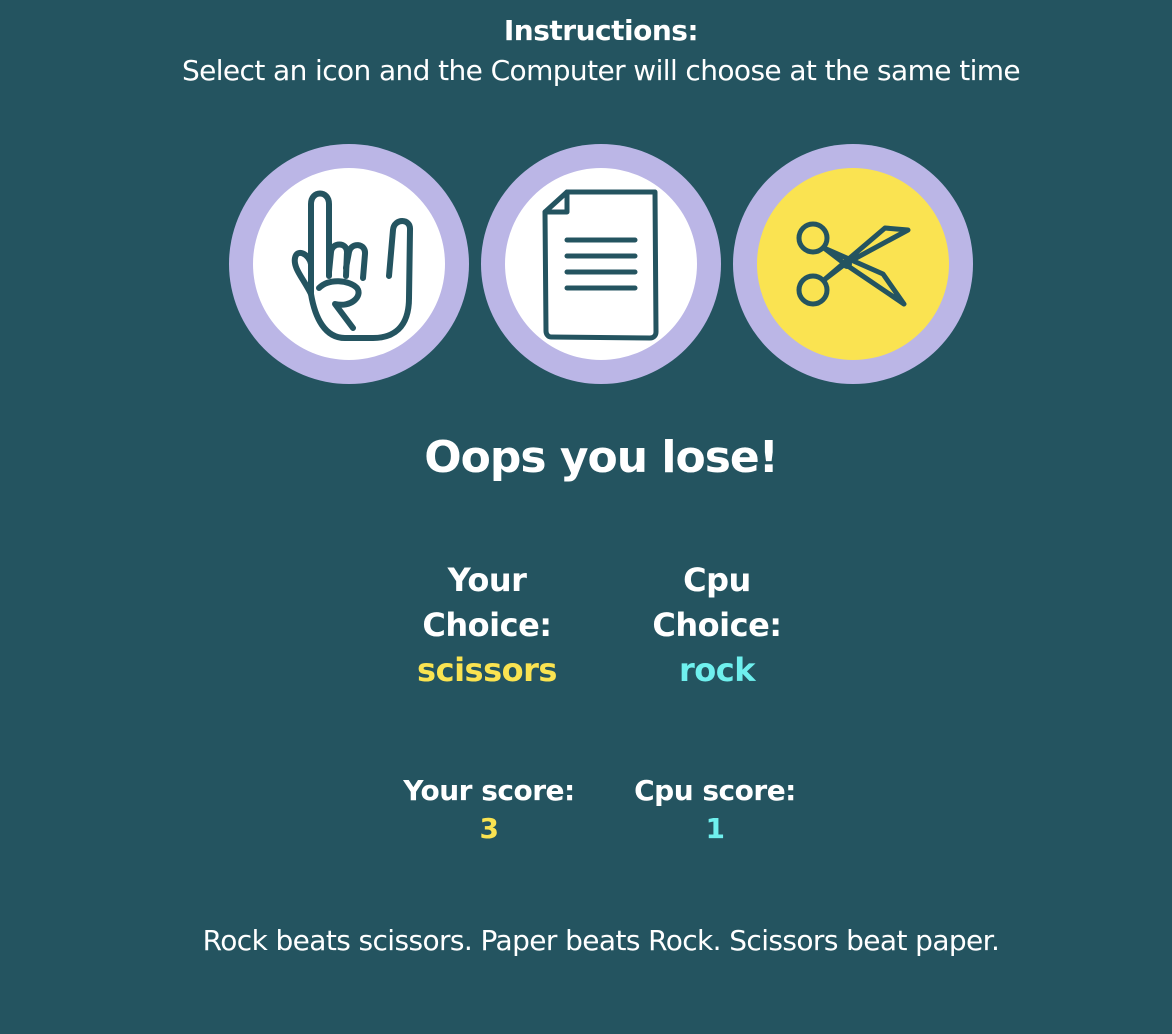 The image size is (1172, 1034). I want to click on your-choice-panel: Your Choice: scissors, so click(487, 625).